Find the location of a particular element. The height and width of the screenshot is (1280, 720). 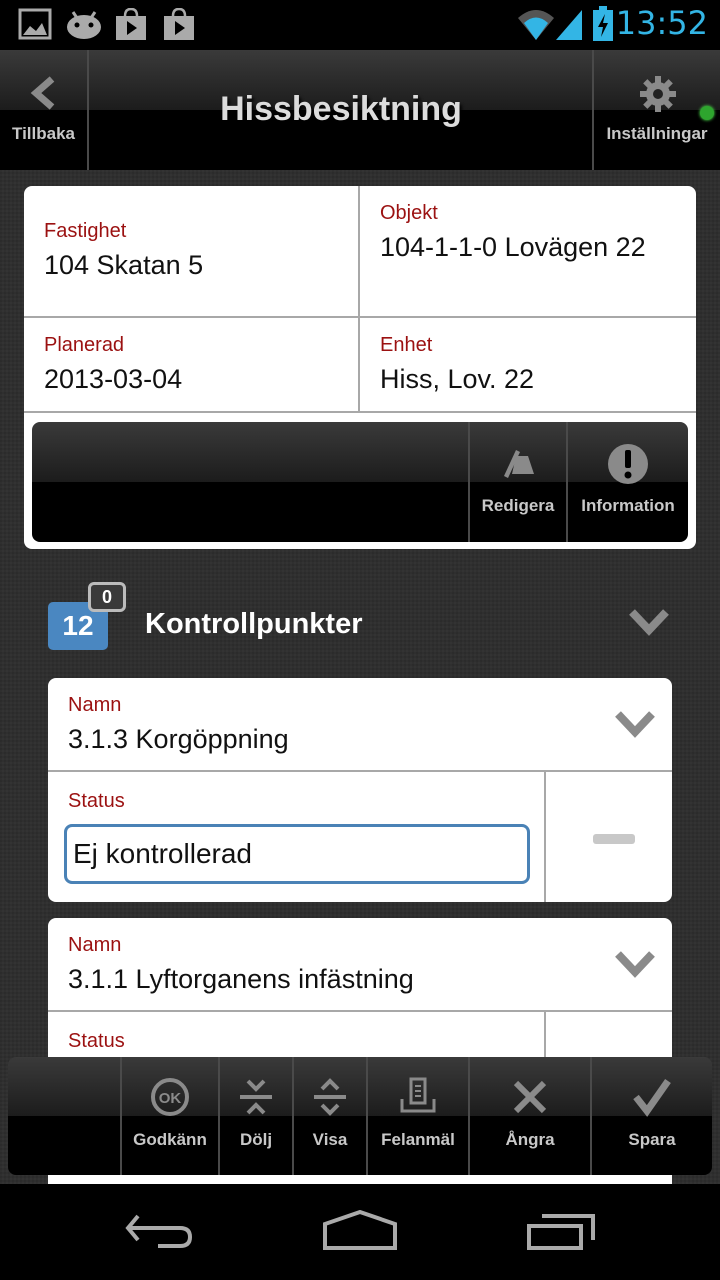

approve-label: Godkänn is located at coordinates (170, 1139).